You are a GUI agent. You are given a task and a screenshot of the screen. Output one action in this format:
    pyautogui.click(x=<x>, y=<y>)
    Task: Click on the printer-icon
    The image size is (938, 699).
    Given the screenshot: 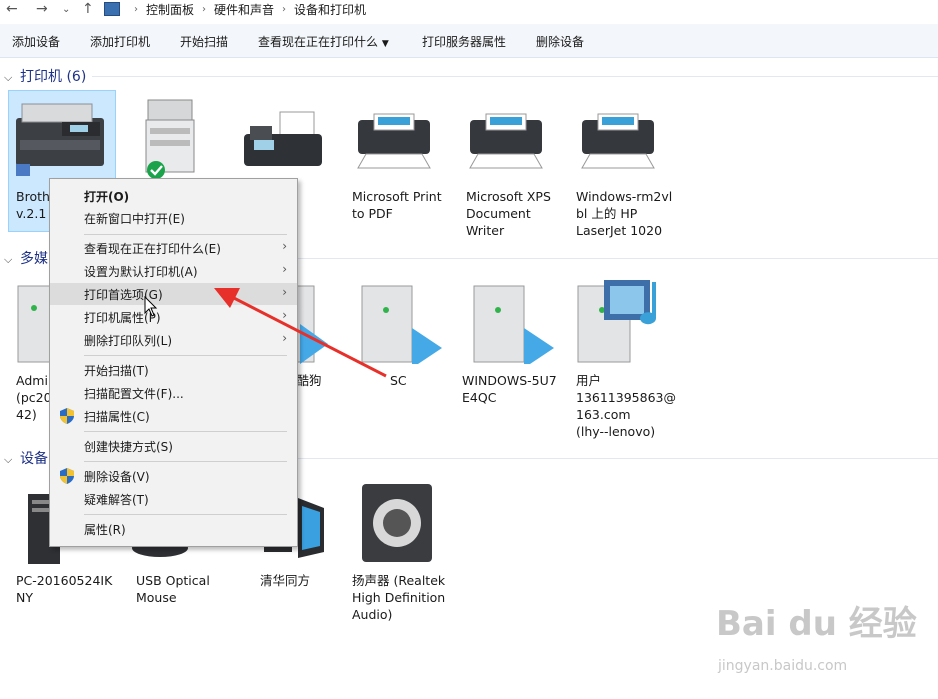 What is the action you would take?
    pyautogui.click(x=506, y=141)
    